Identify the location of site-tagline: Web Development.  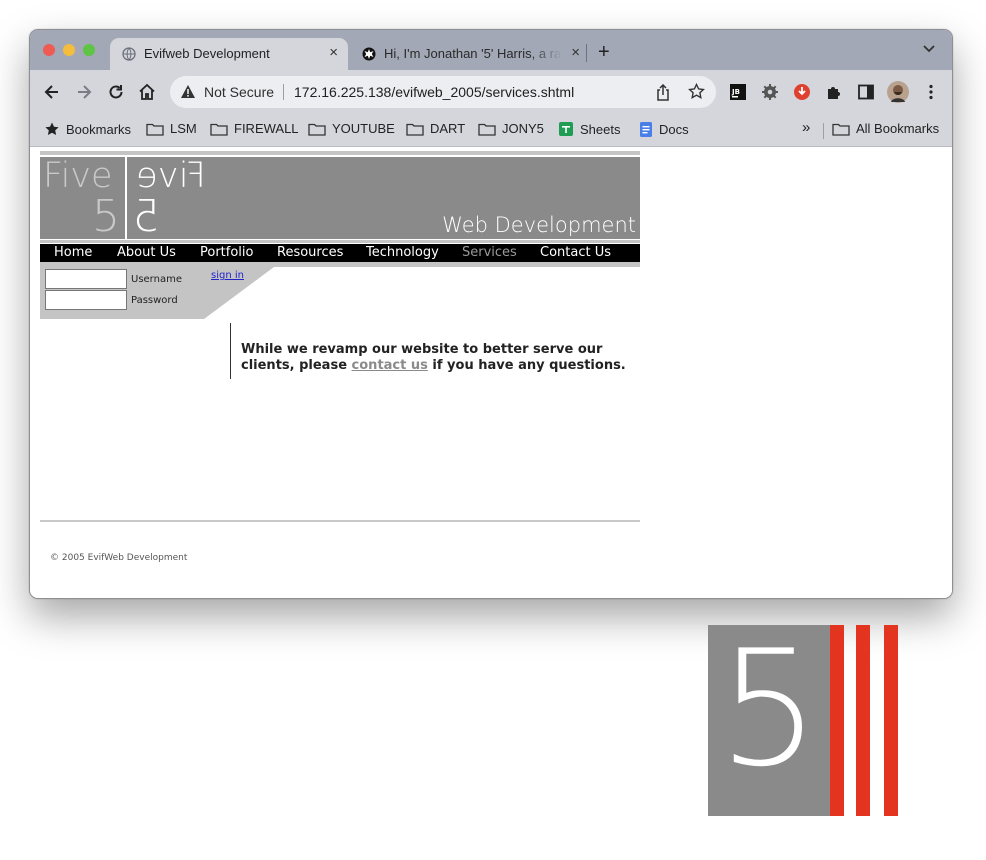
(539, 225).